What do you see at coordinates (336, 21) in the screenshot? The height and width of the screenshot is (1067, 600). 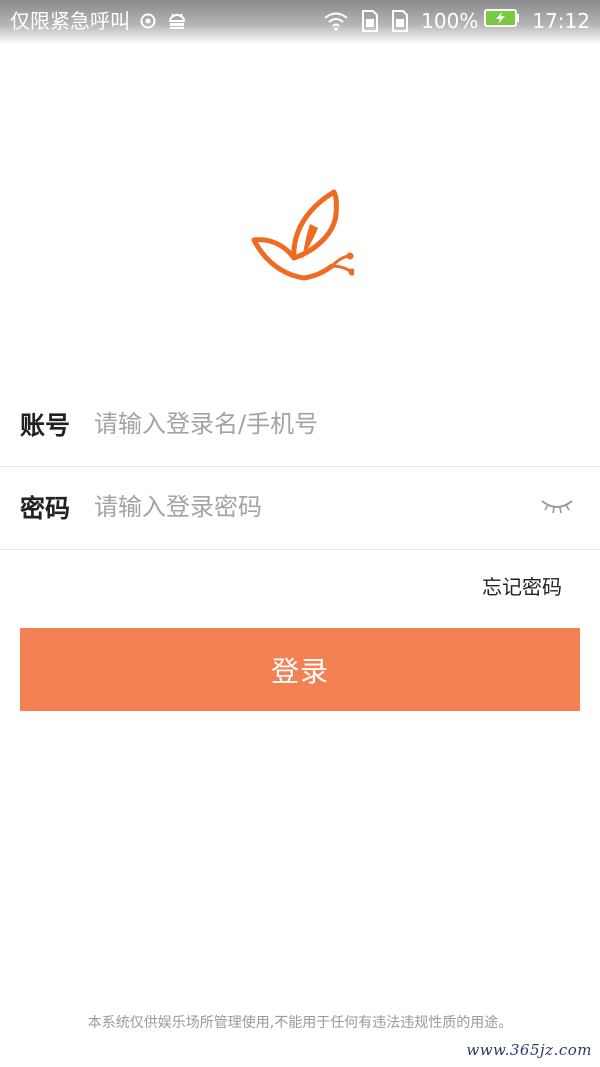 I see `wifi-icon` at bounding box center [336, 21].